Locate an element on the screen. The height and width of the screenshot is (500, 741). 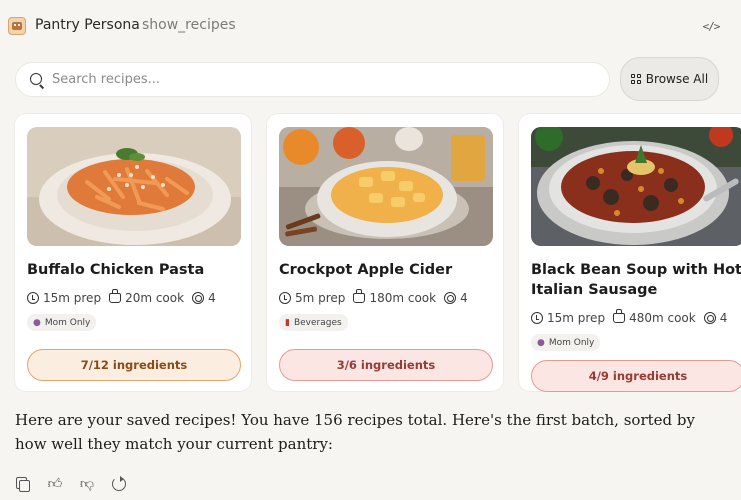
recipe-title: Crockpot Apple Cider is located at coordinates (366, 270).